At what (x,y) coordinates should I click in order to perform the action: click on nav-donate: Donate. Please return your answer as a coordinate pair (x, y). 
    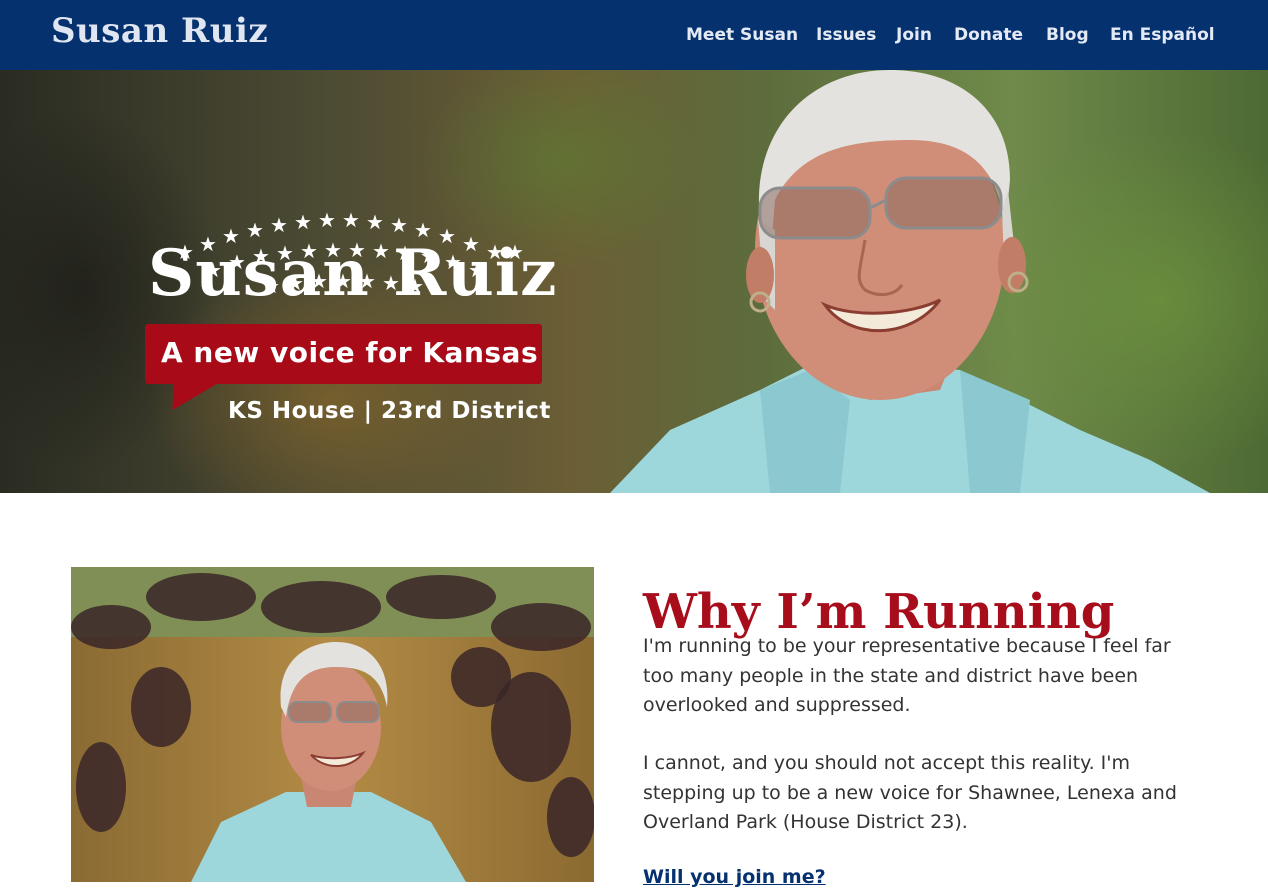
    Looking at the image, I should click on (988, 35).